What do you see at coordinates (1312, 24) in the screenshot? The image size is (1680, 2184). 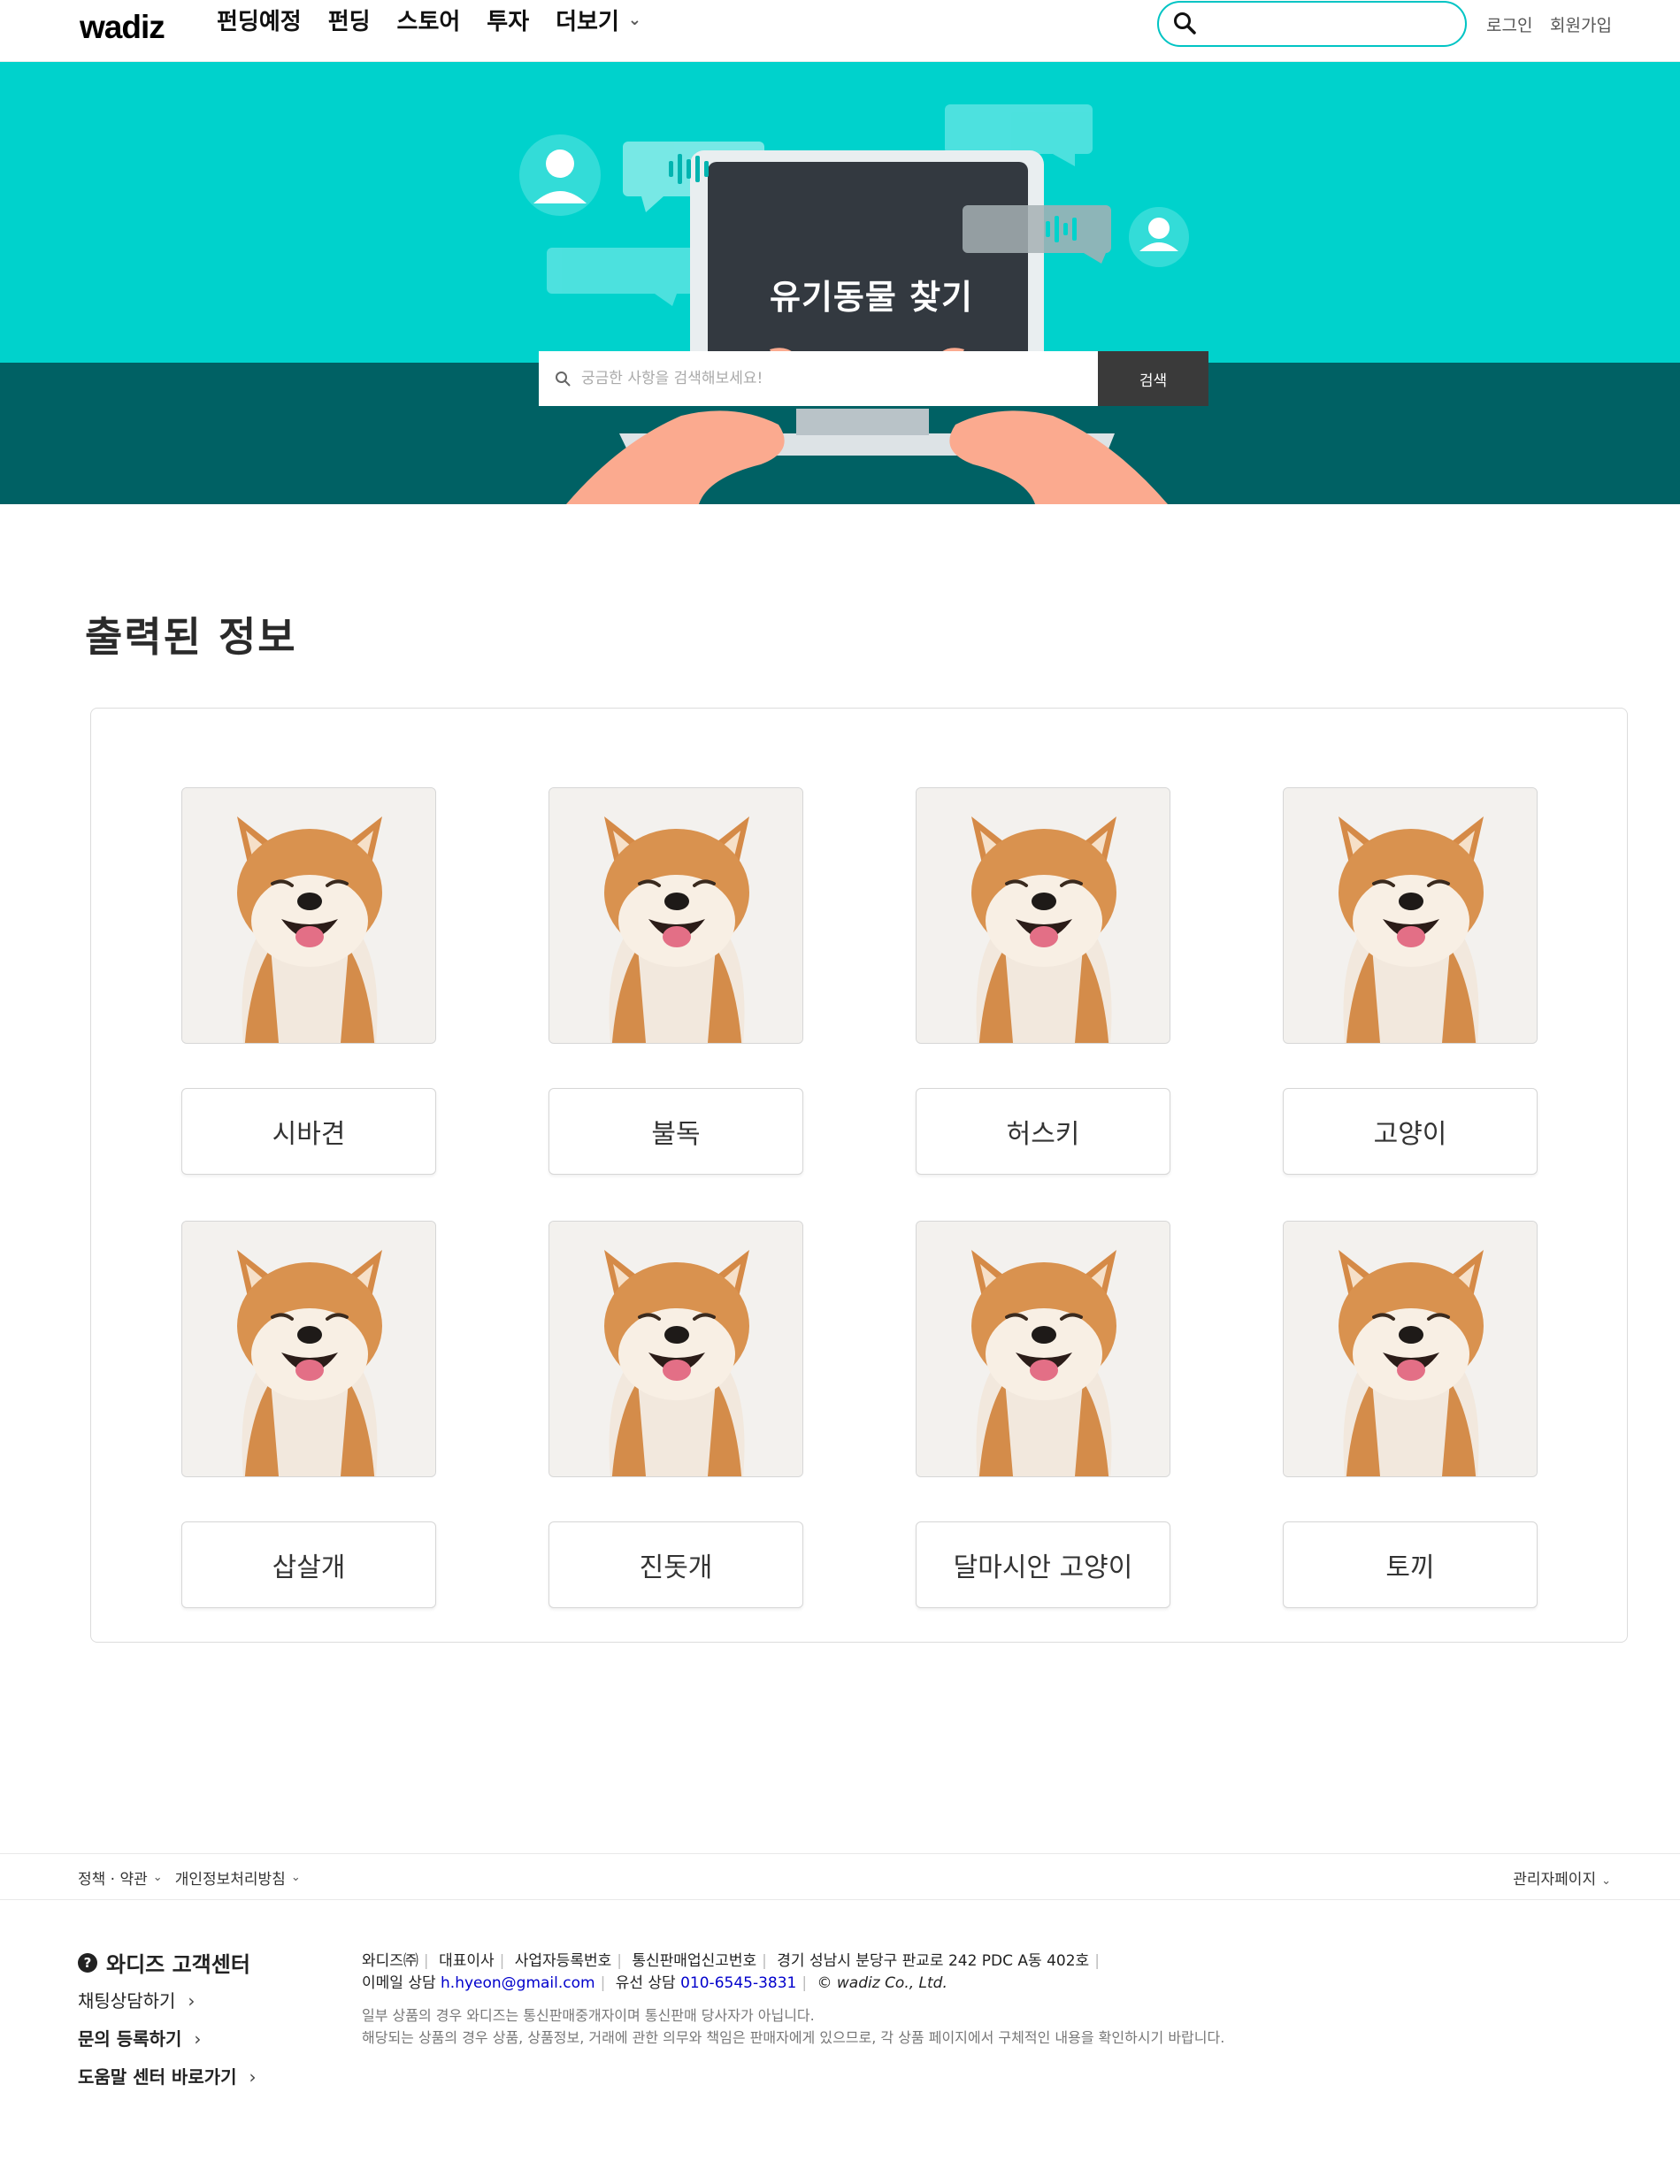 I see `header-search-input` at bounding box center [1312, 24].